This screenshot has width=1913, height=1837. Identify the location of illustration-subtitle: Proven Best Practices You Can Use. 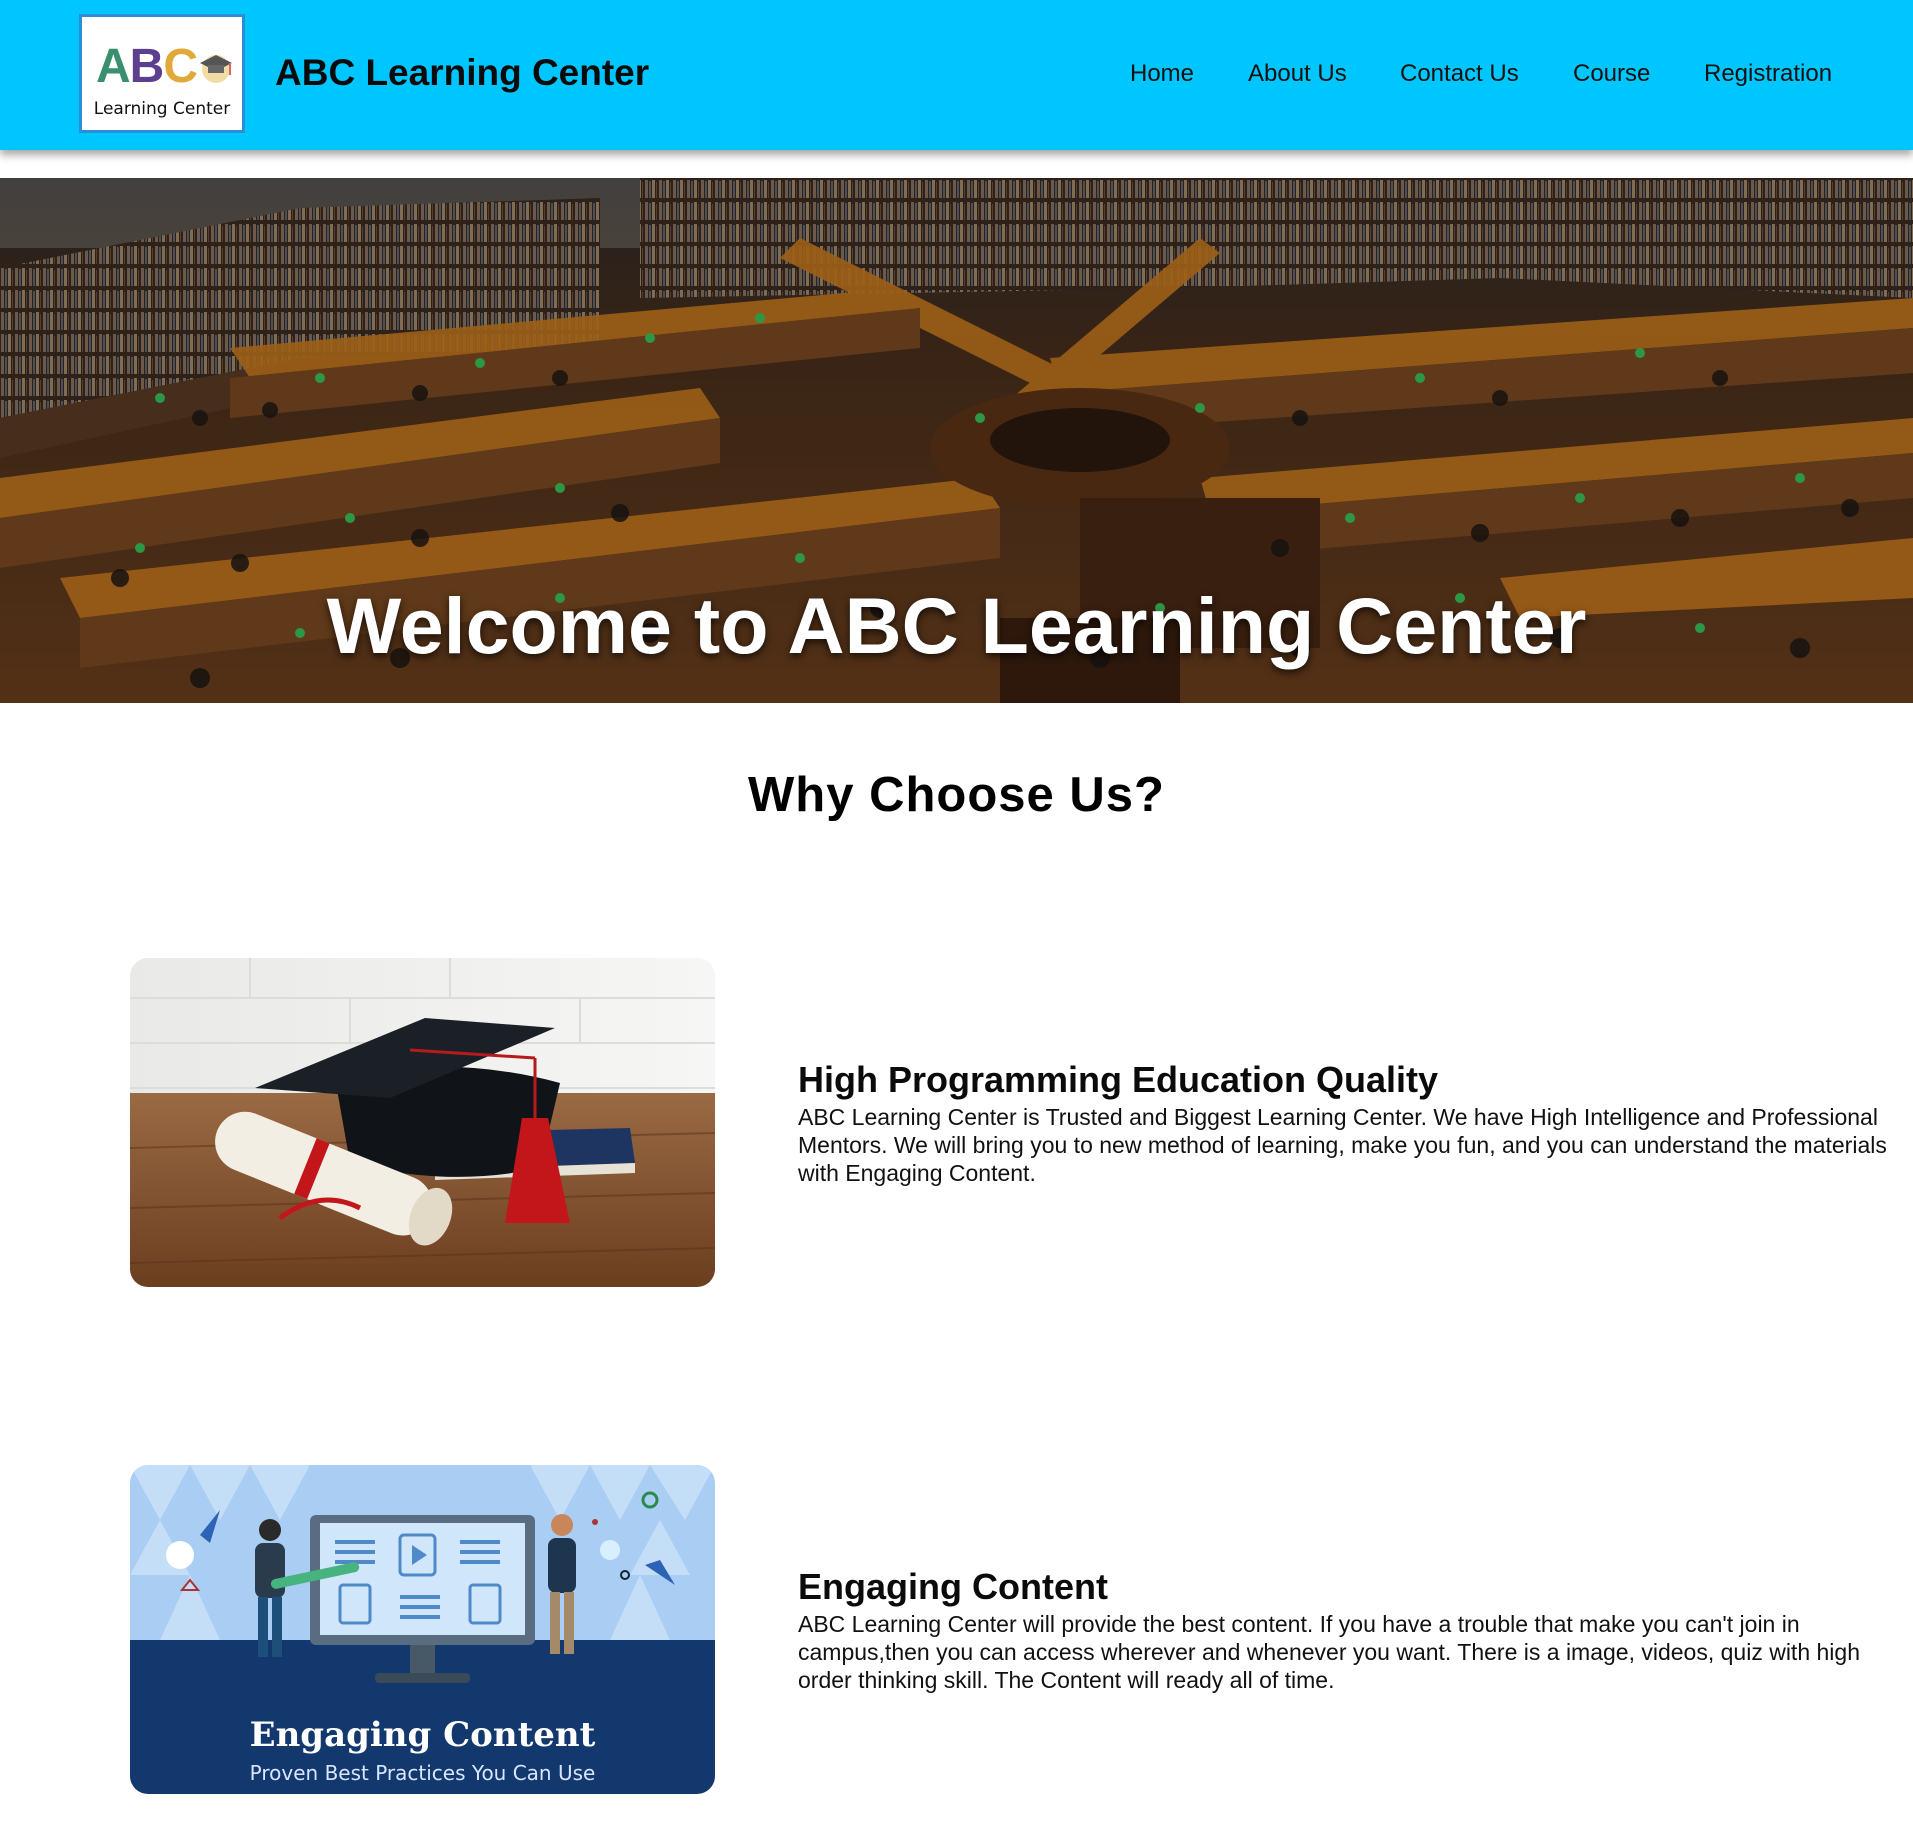
(422, 1773).